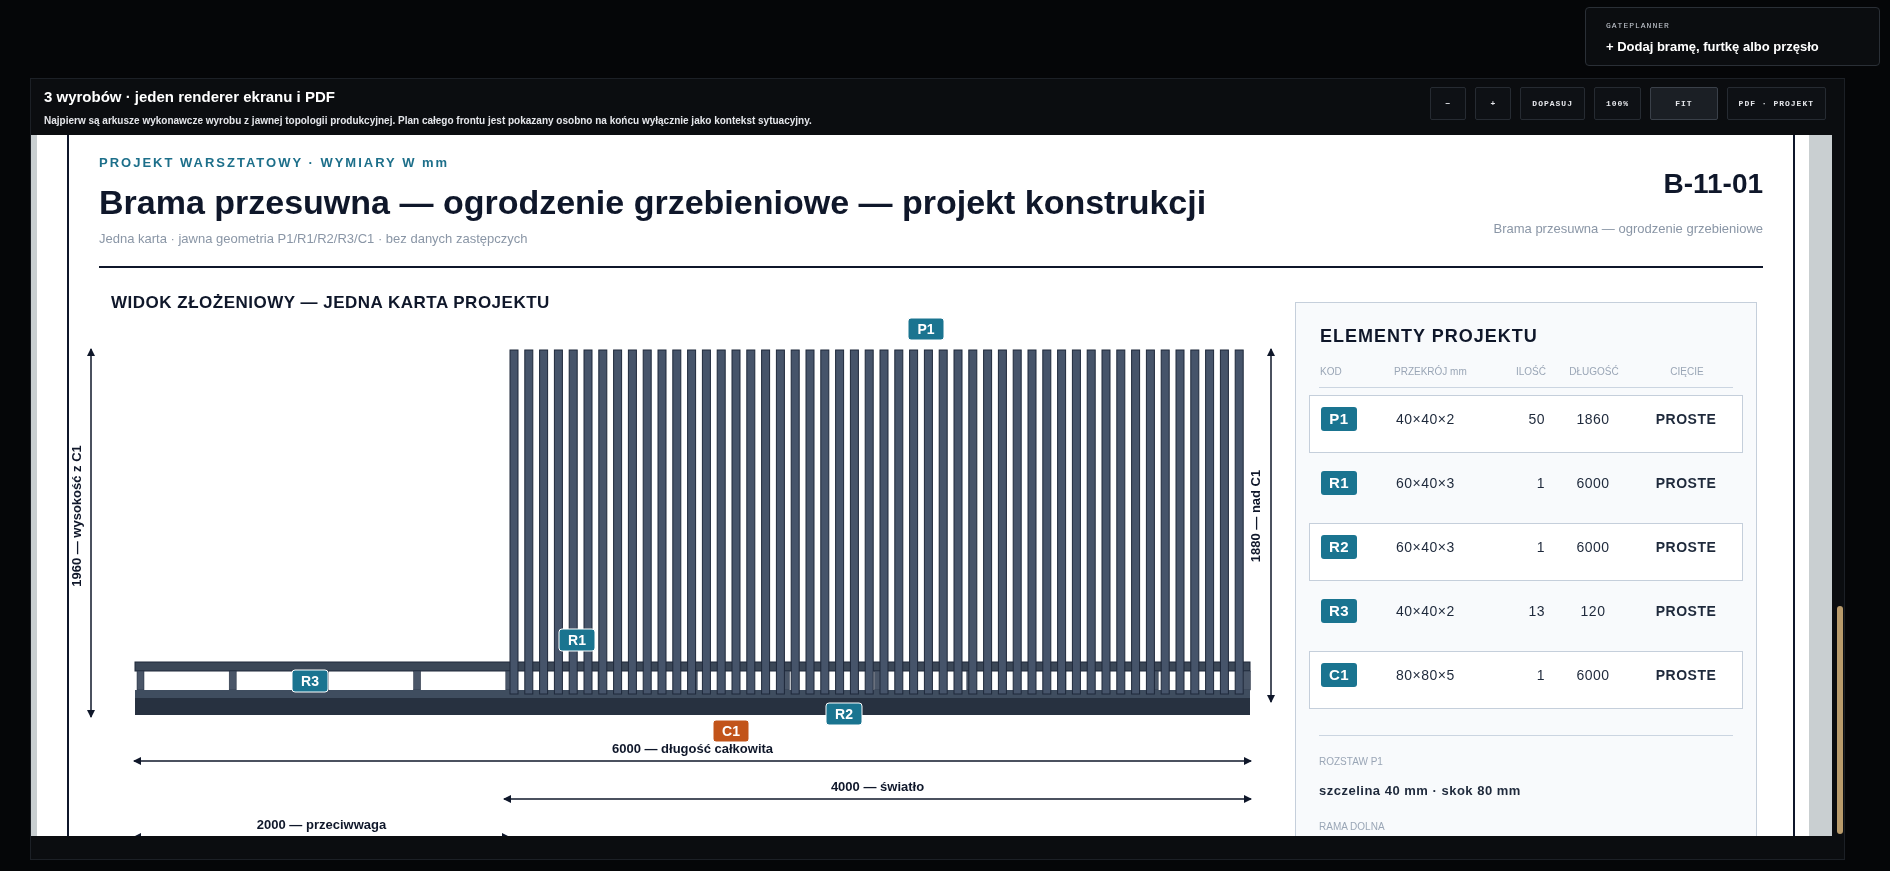 The width and height of the screenshot is (1890, 871). I want to click on column-header: CIĘCIE, so click(1687, 372).